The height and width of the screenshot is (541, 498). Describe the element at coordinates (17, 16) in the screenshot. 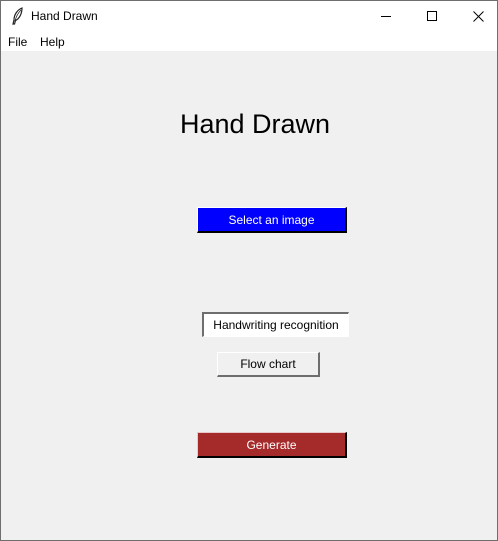

I see `feather-icon` at that location.